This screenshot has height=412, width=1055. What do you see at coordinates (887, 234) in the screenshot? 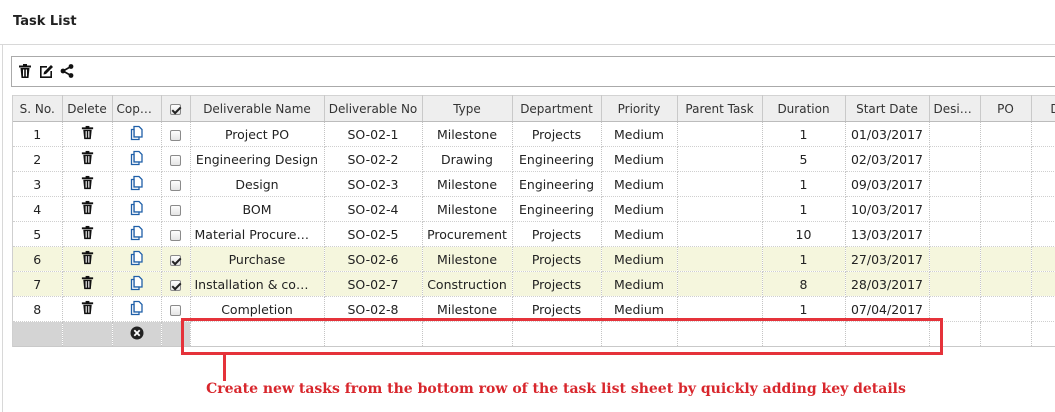
I see `start-date-cell: 13/03/2017` at bounding box center [887, 234].